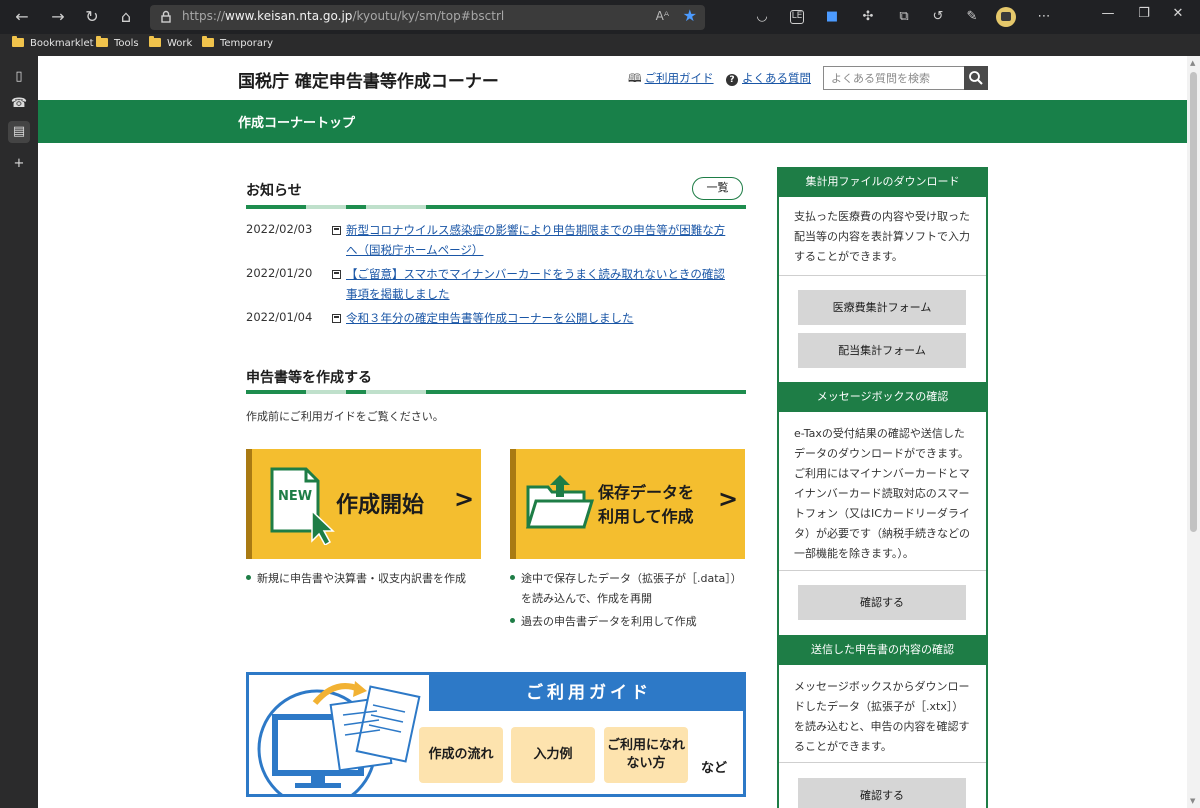  Describe the element at coordinates (762, 17) in the screenshot. I see `pocket-icon: ◡` at that location.